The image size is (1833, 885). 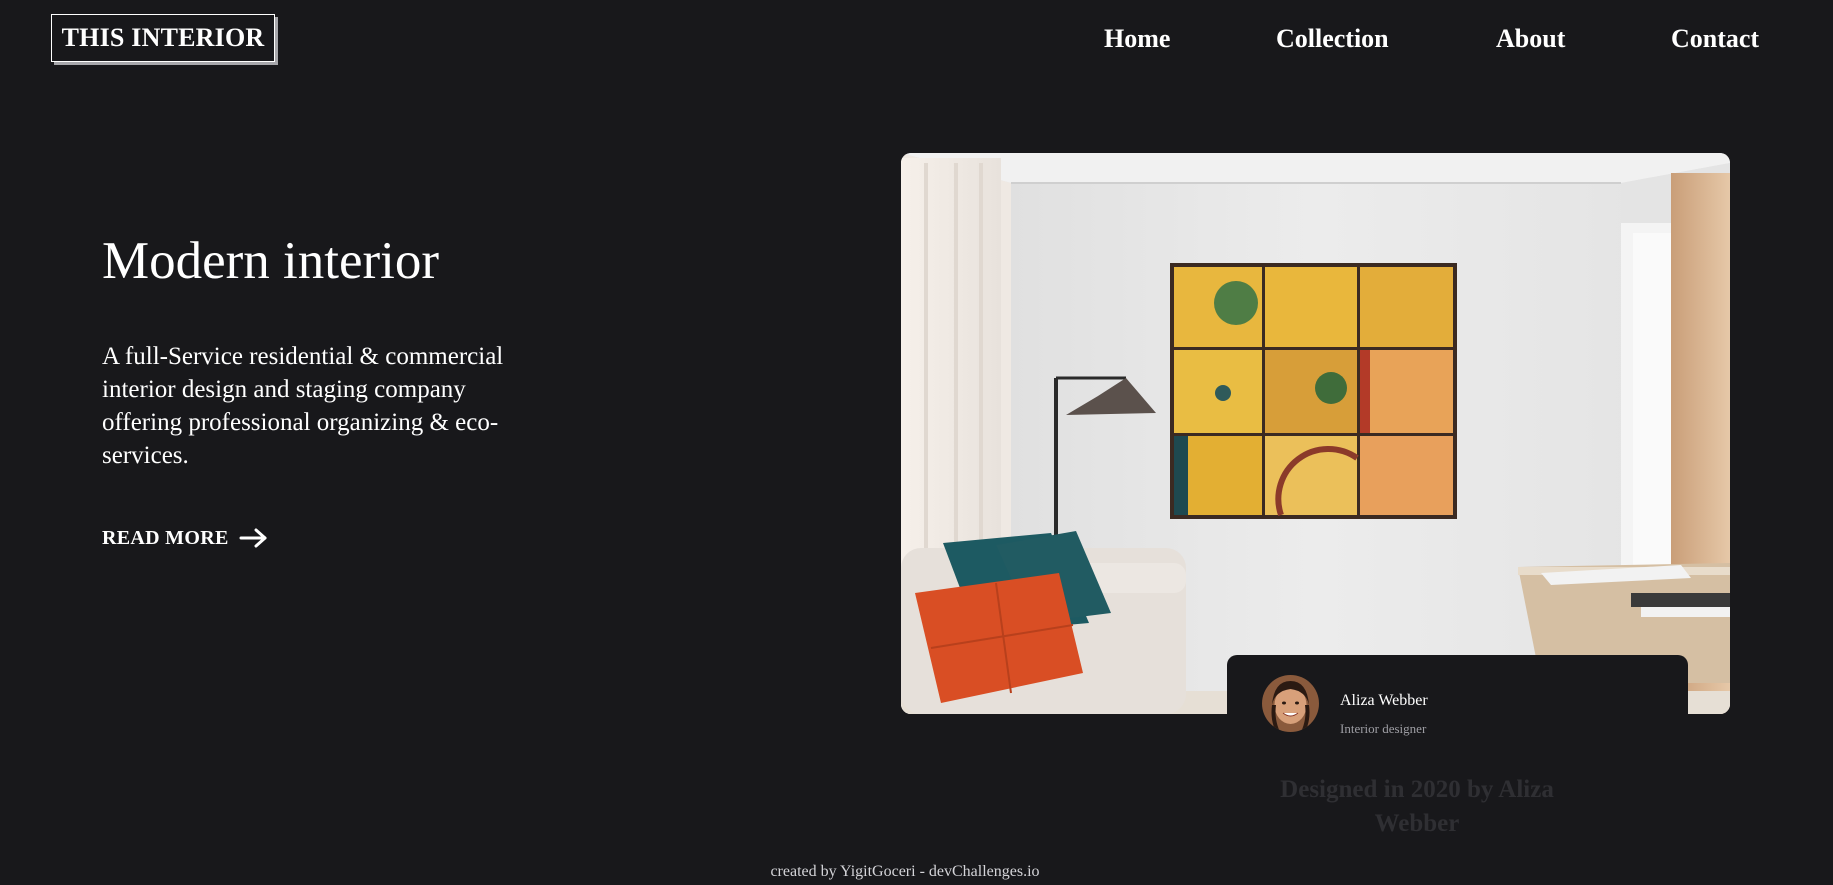 What do you see at coordinates (271, 261) in the screenshot?
I see `hero-title: Modern interior` at bounding box center [271, 261].